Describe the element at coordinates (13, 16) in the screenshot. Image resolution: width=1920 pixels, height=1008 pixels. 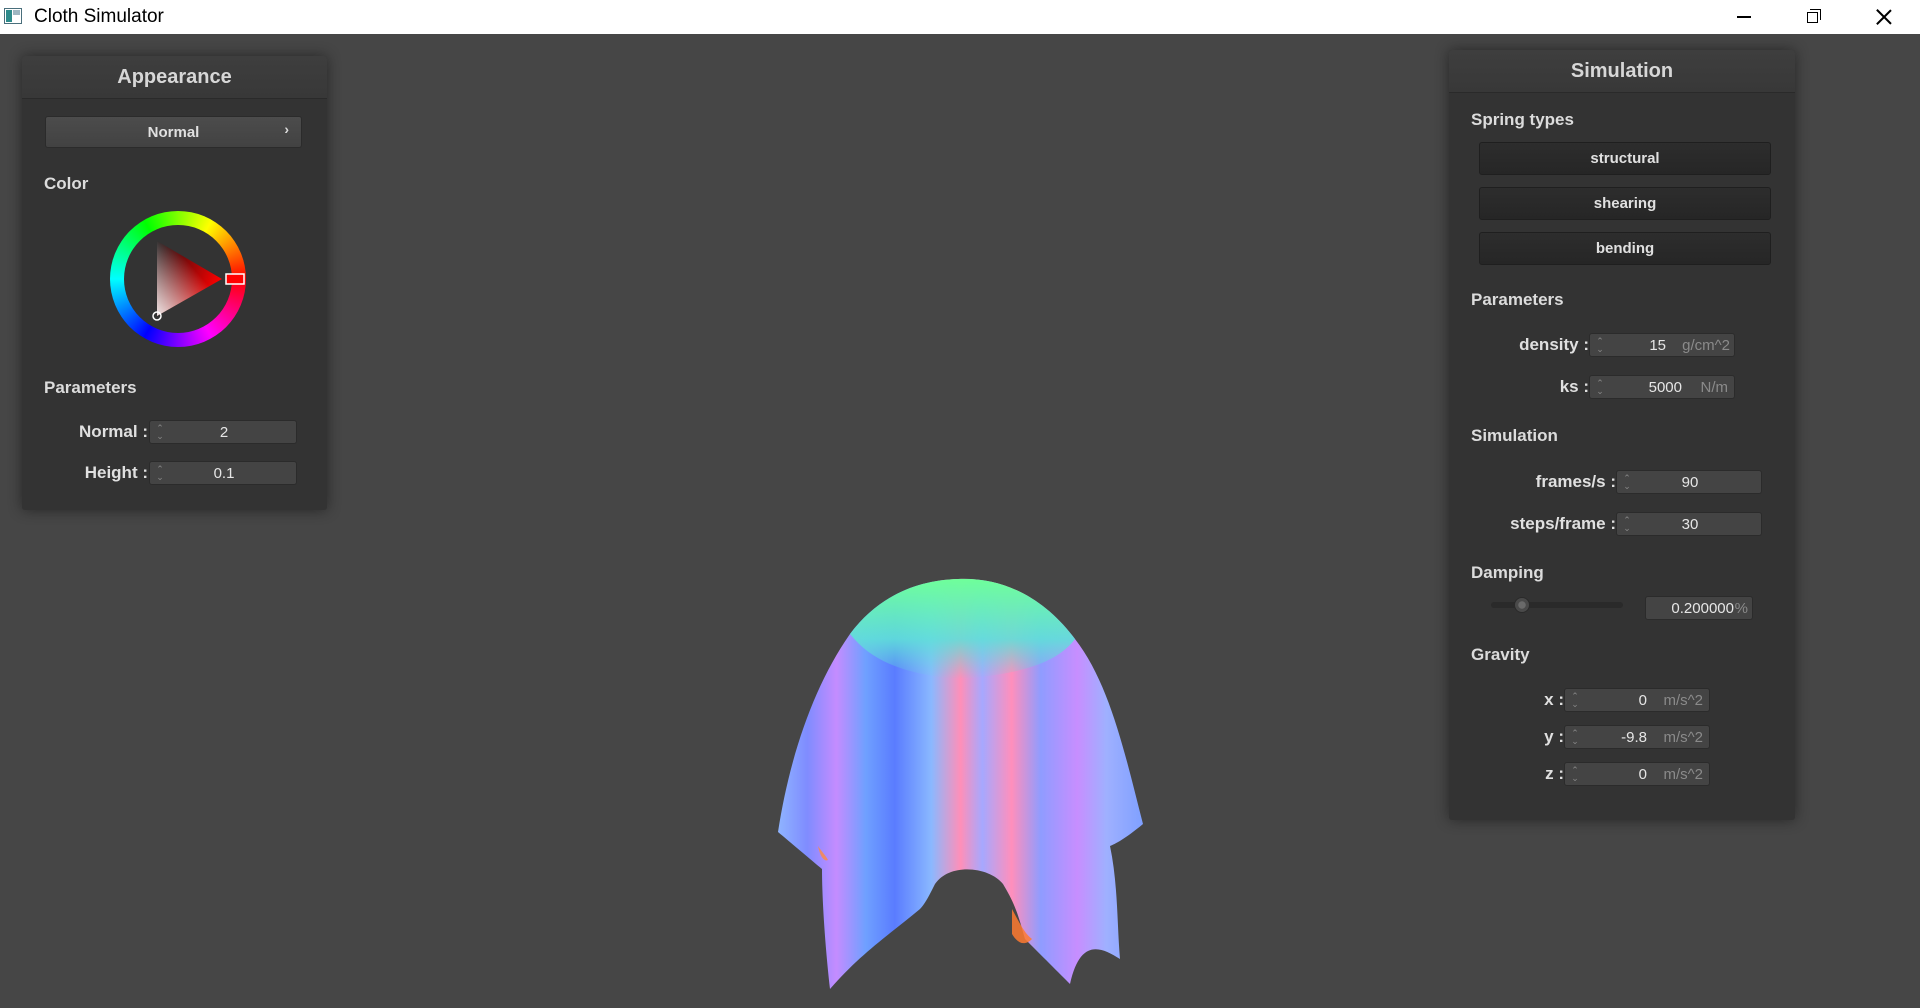
I see `app-icon` at that location.